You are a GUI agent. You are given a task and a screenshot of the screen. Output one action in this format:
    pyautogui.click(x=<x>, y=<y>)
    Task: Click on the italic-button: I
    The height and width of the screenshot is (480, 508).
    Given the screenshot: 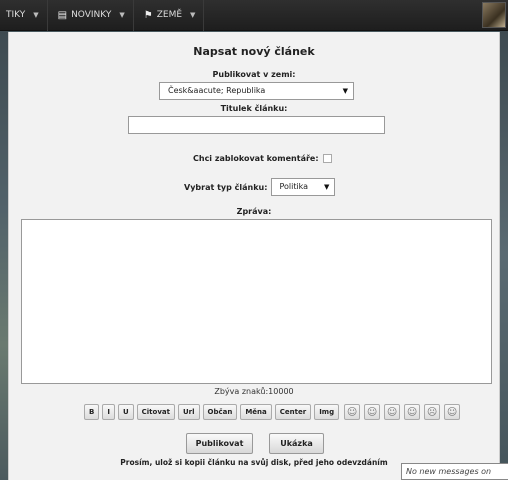 What is the action you would take?
    pyautogui.click(x=108, y=412)
    